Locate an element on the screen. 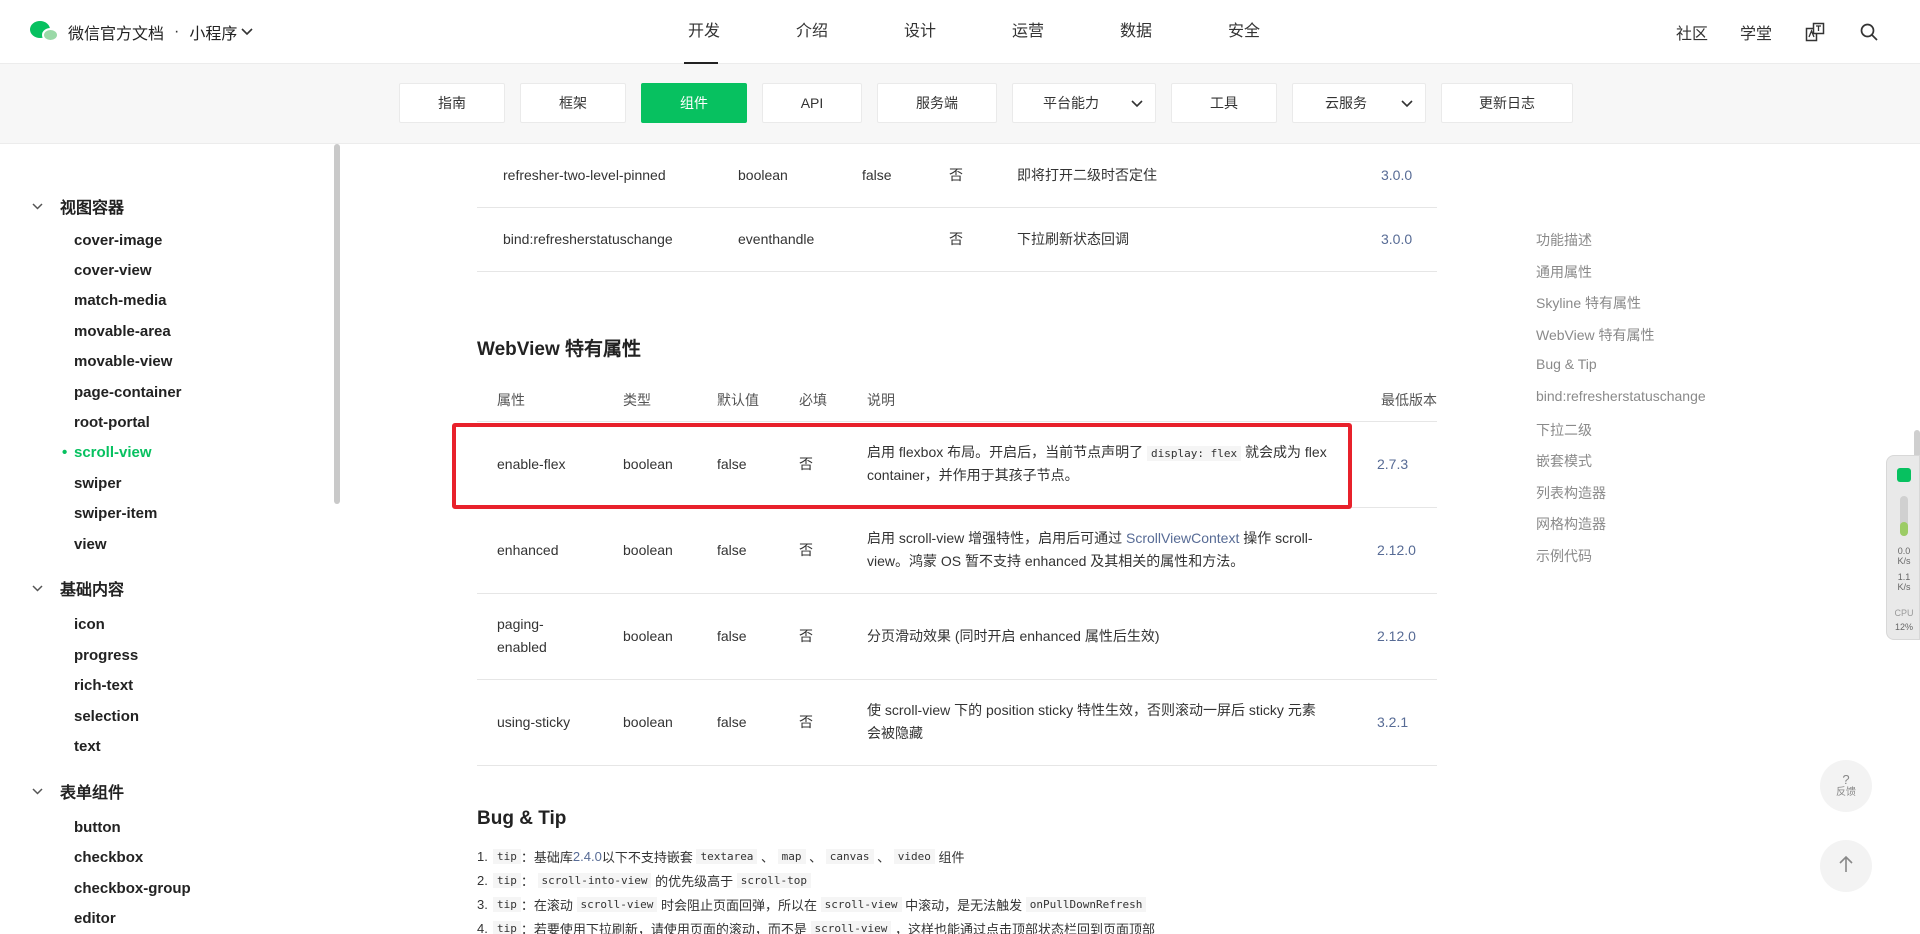 This screenshot has width=1920, height=934. academy-link: 学堂 is located at coordinates (1756, 32).